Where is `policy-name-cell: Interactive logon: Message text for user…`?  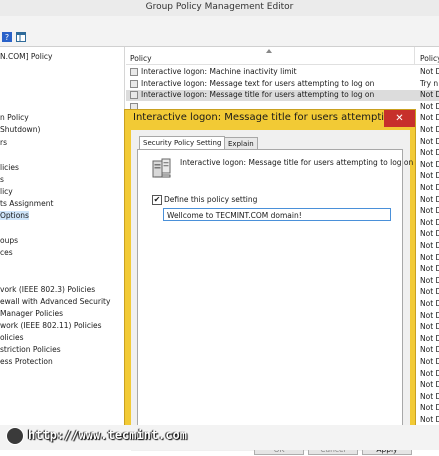
policy-name-cell: Interactive logon: Message text for user… is located at coordinates (258, 83).